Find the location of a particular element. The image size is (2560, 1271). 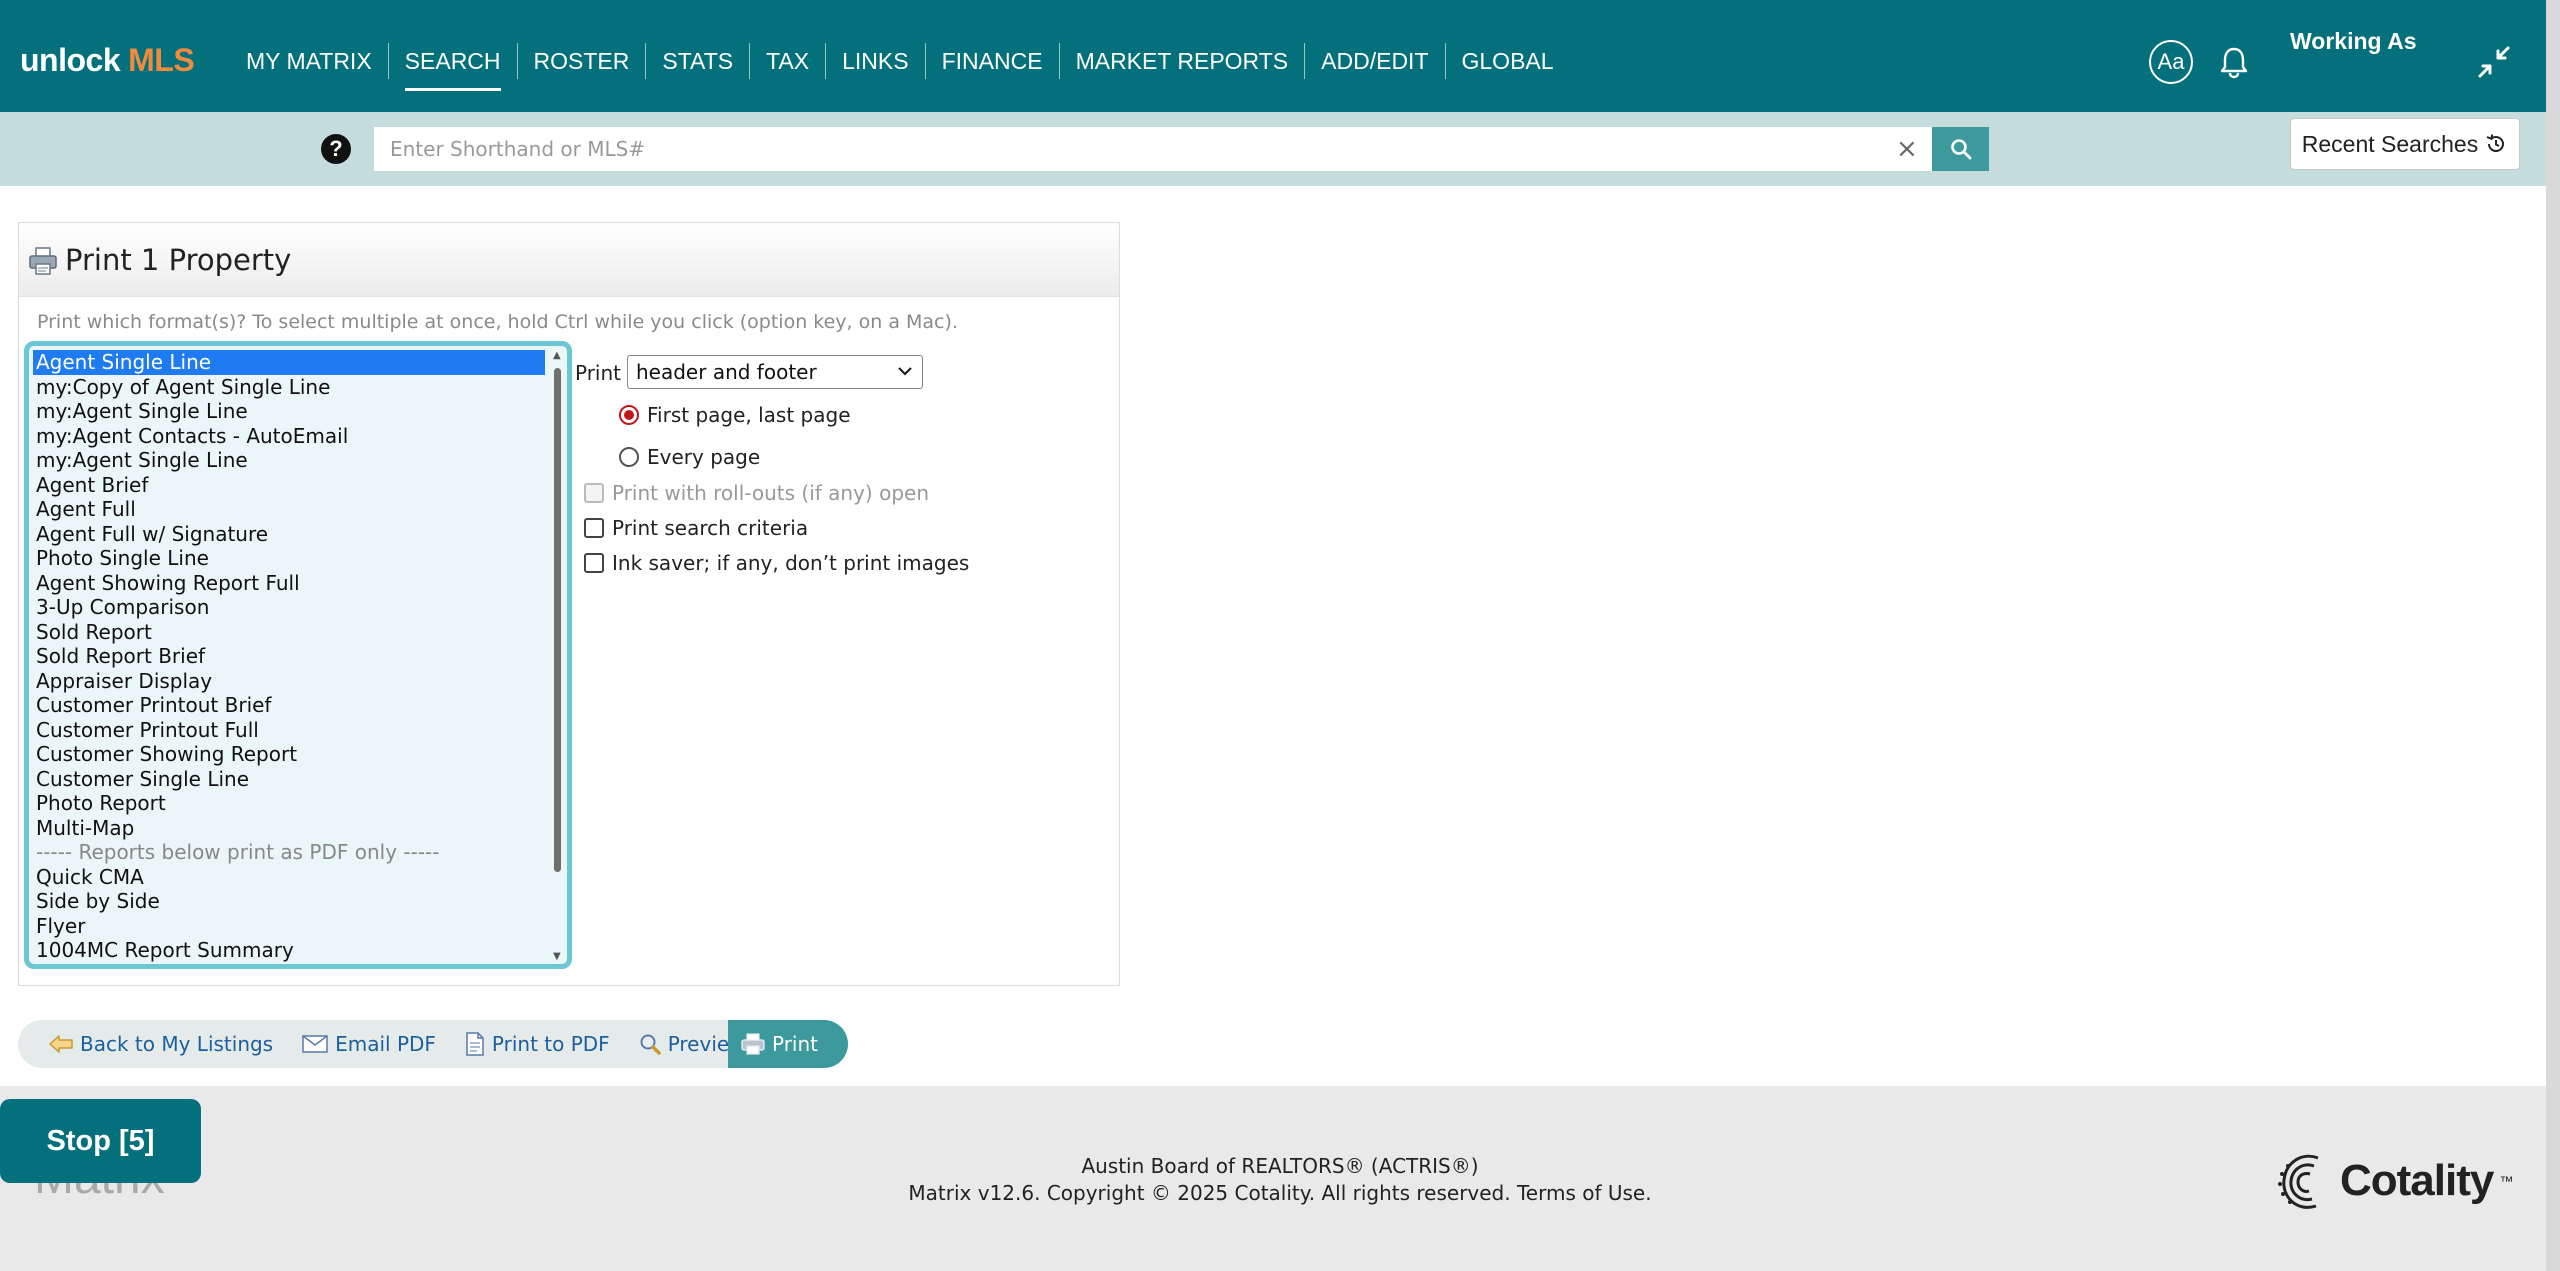

format-option: Multi-Map is located at coordinates (289, 828).